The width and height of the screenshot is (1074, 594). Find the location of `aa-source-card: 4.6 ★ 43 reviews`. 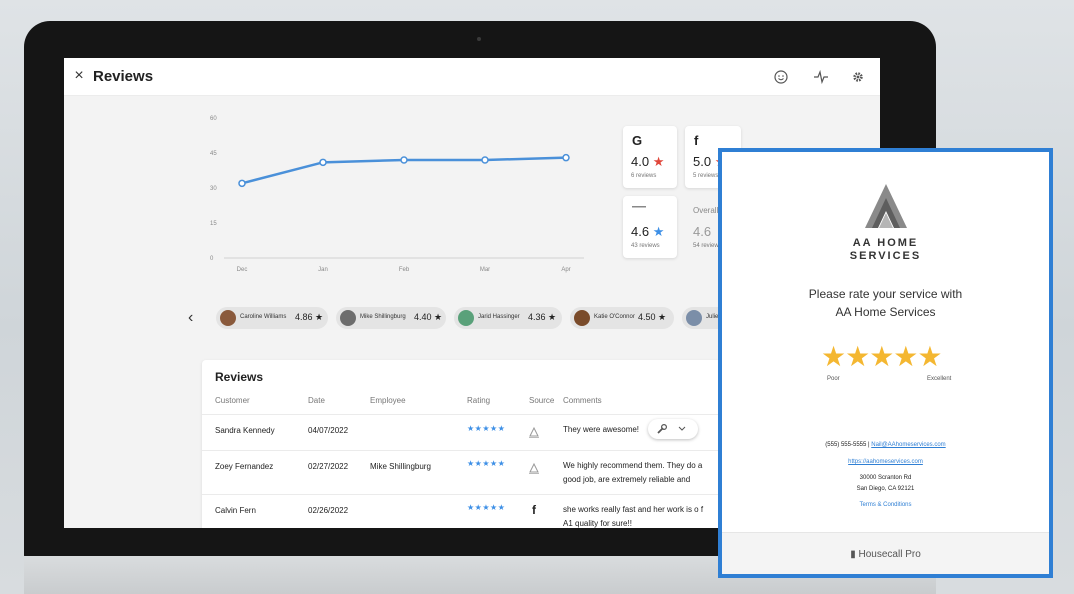

aa-source-card: 4.6 ★ 43 reviews is located at coordinates (650, 227).